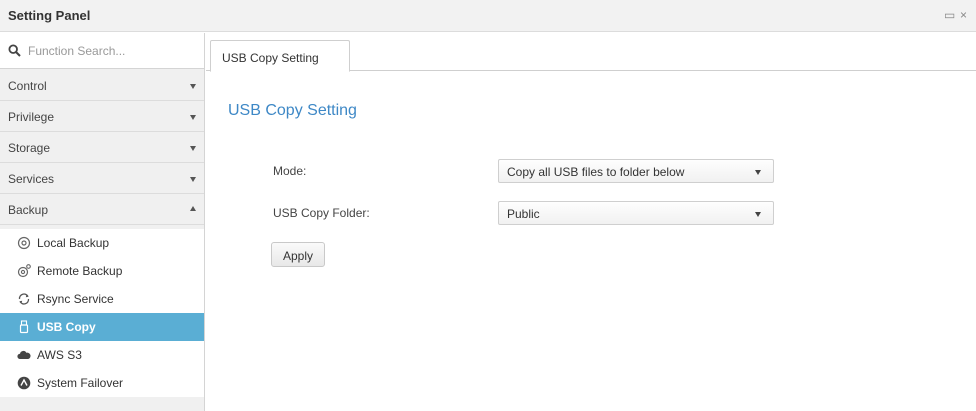  I want to click on mode-select-value: Copy all USB files to folder below, so click(596, 172).